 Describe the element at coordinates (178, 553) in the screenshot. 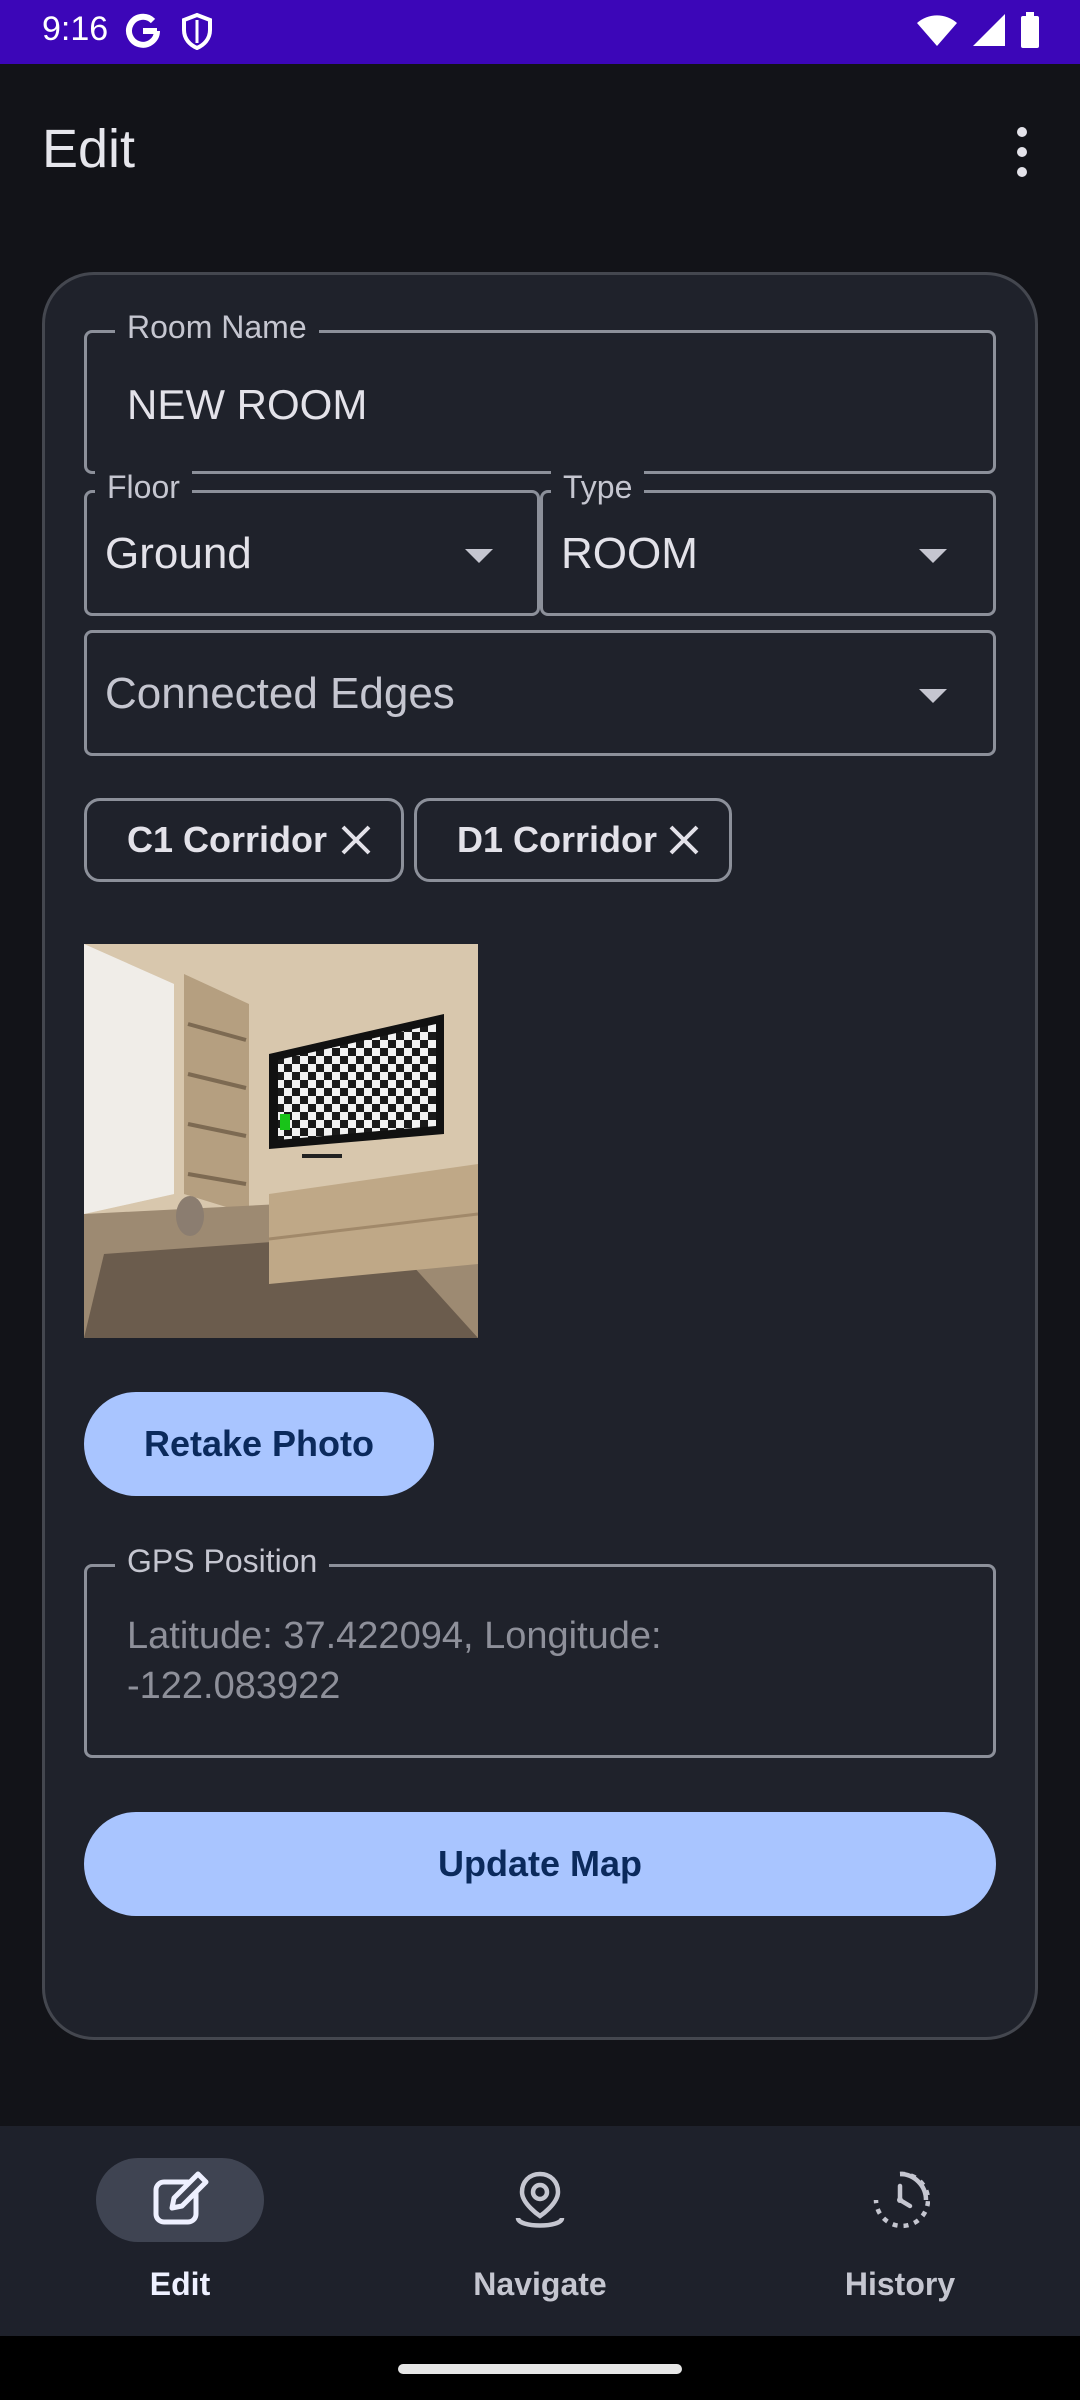

I see `floor-value: Ground` at that location.